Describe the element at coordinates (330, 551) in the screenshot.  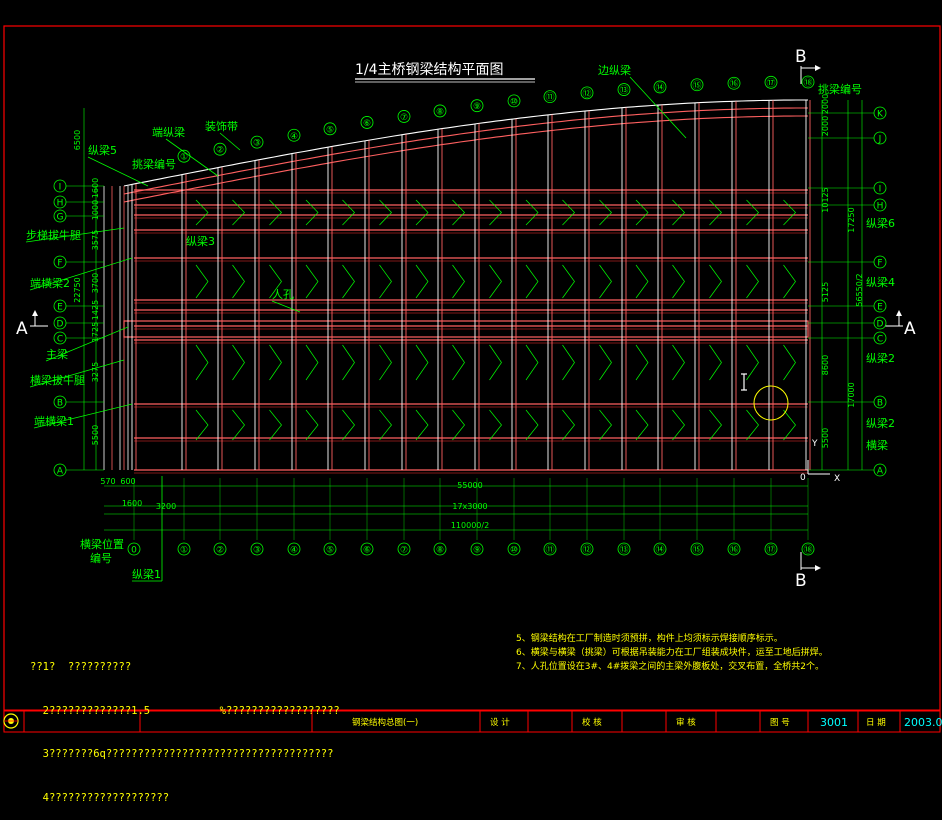
I see `grid-label-bottom-5: ⑤` at that location.